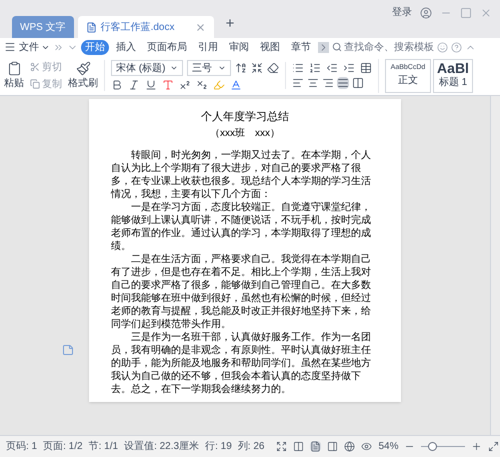 The image size is (500, 457). Describe the element at coordinates (162, 446) in the screenshot. I see `status-field: 设置值: 22.3厘米` at that location.